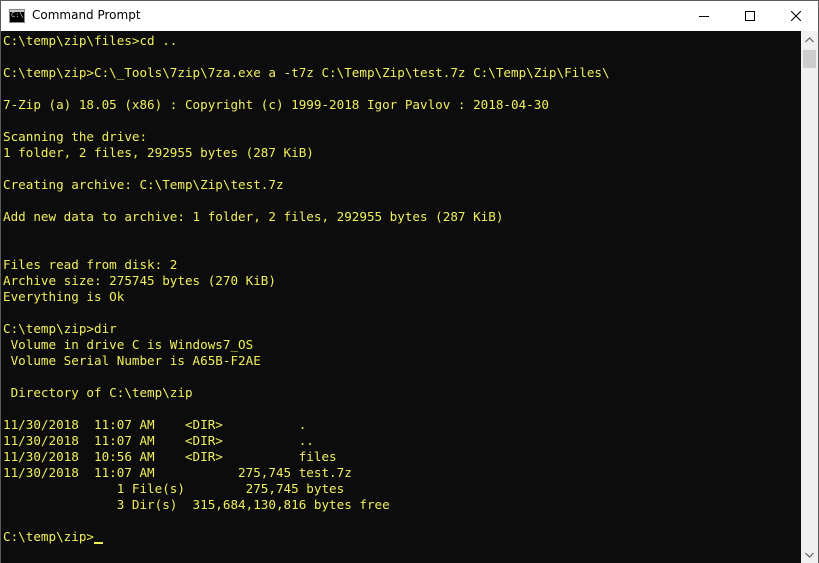 The image size is (819, 563). Describe the element at coordinates (48, 536) in the screenshot. I see `command-prompt: C:\temp\zip>` at that location.